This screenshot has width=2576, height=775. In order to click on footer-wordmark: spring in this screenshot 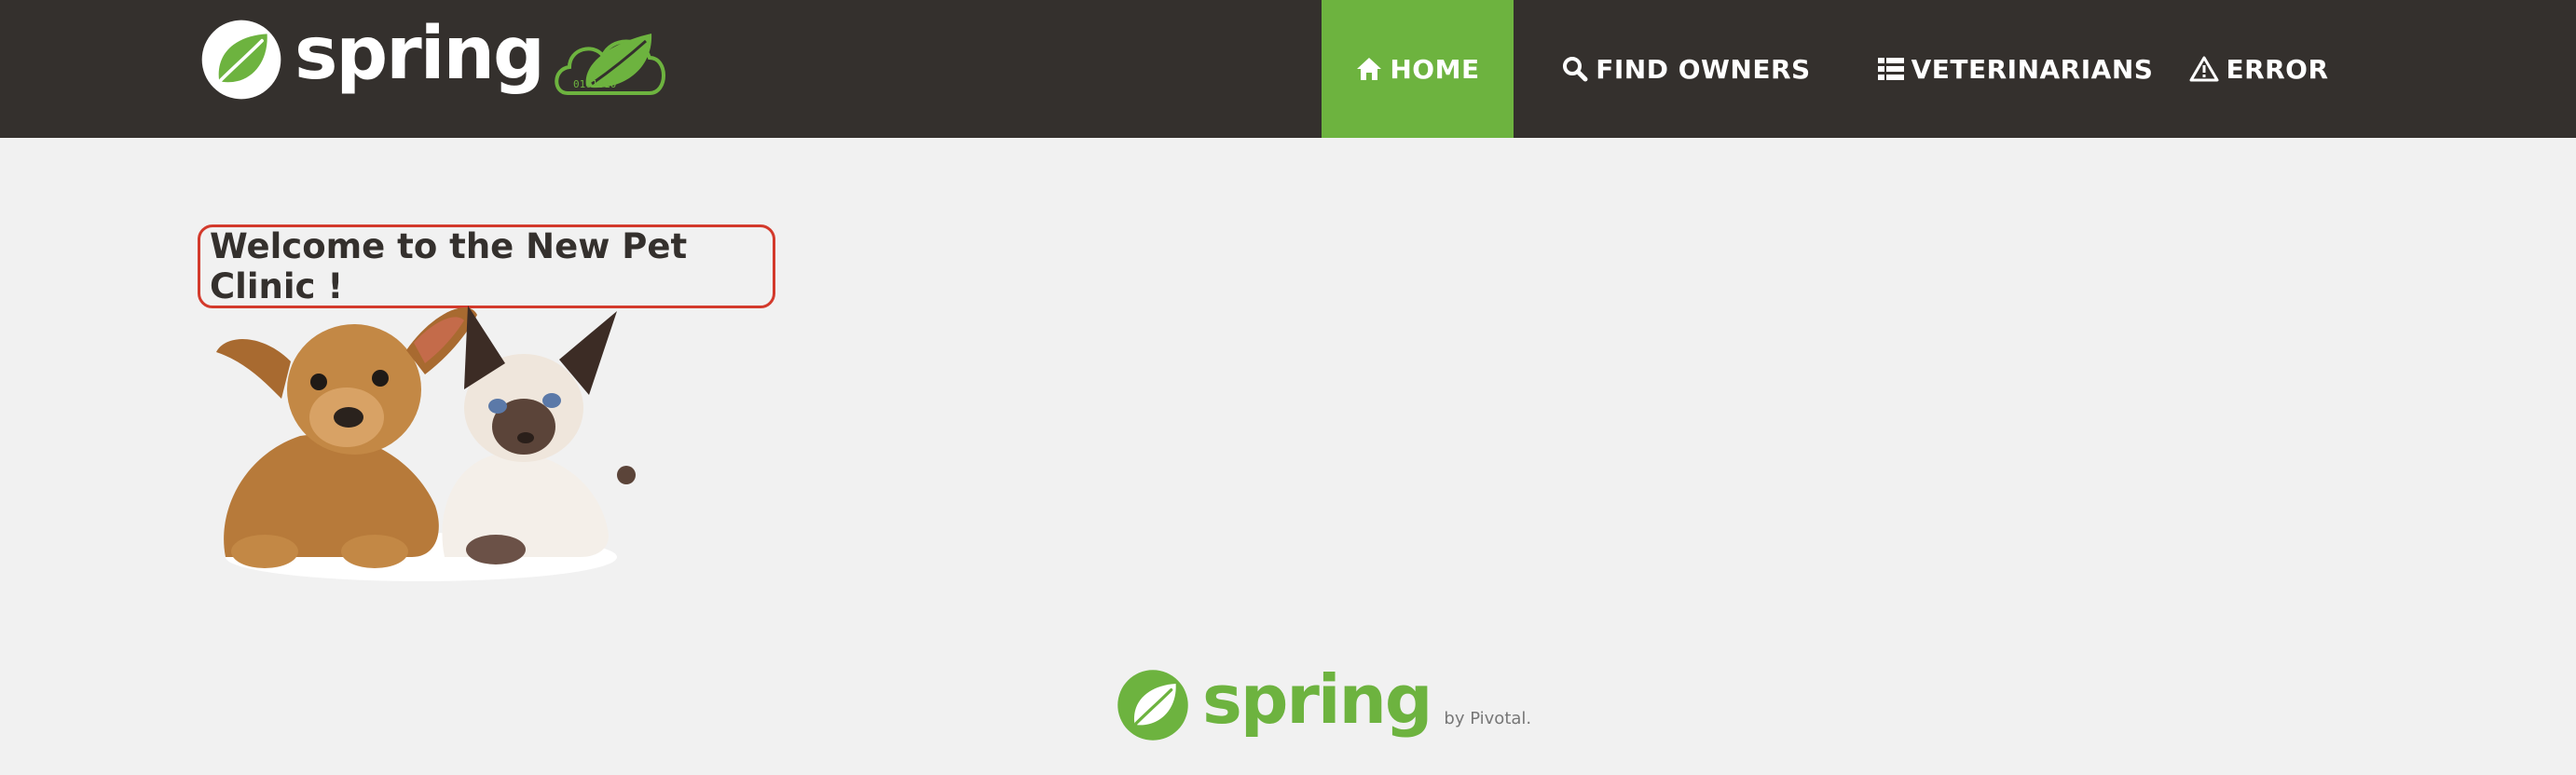, I will do `click(1317, 699)`.